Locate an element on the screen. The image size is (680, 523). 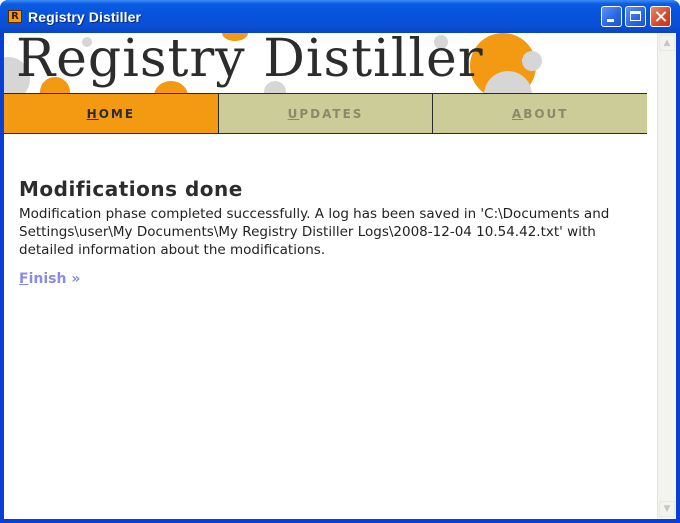
tab-updates: U PDATES is located at coordinates (325, 113).